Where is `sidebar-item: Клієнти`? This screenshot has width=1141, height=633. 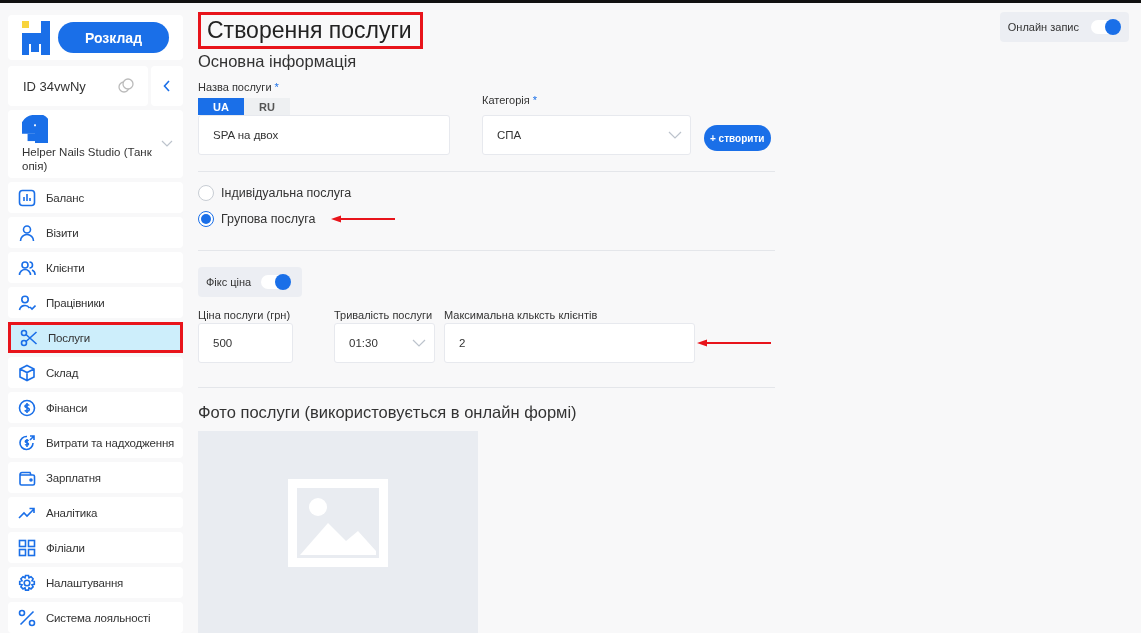 sidebar-item: Клієнти is located at coordinates (95, 267).